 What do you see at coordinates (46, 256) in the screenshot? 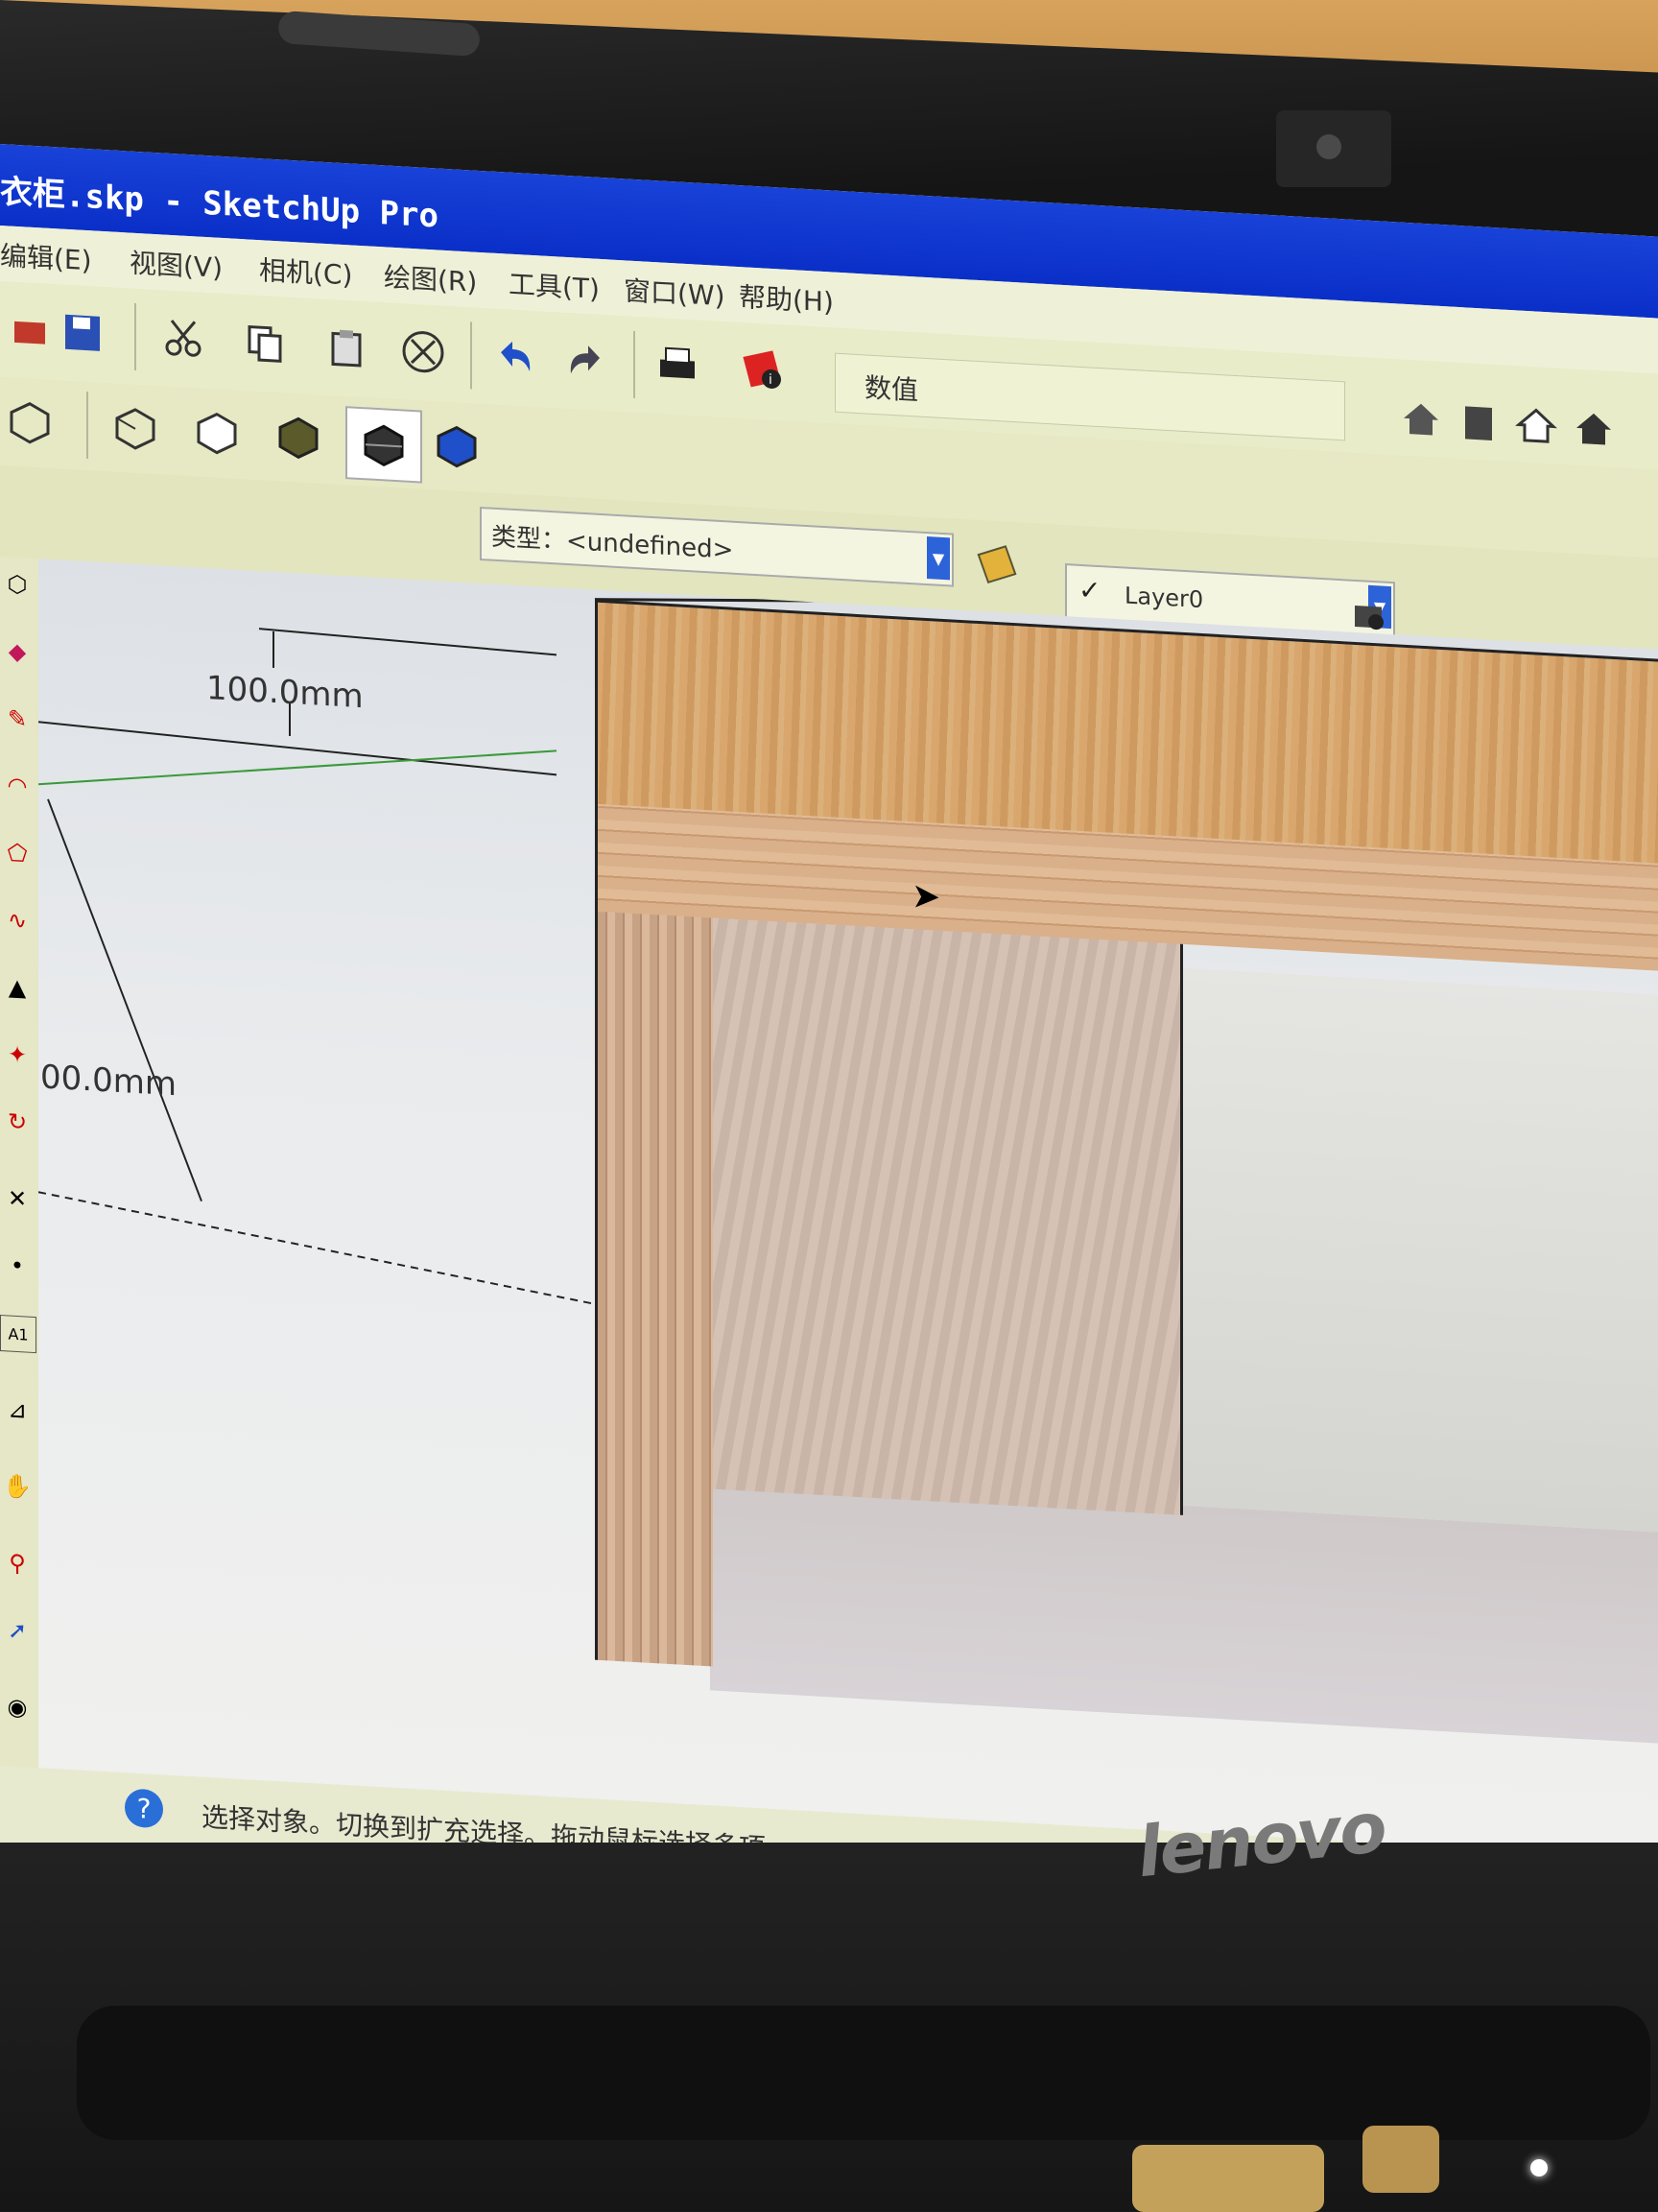
I see `menu-edit: 编辑(E)` at bounding box center [46, 256].